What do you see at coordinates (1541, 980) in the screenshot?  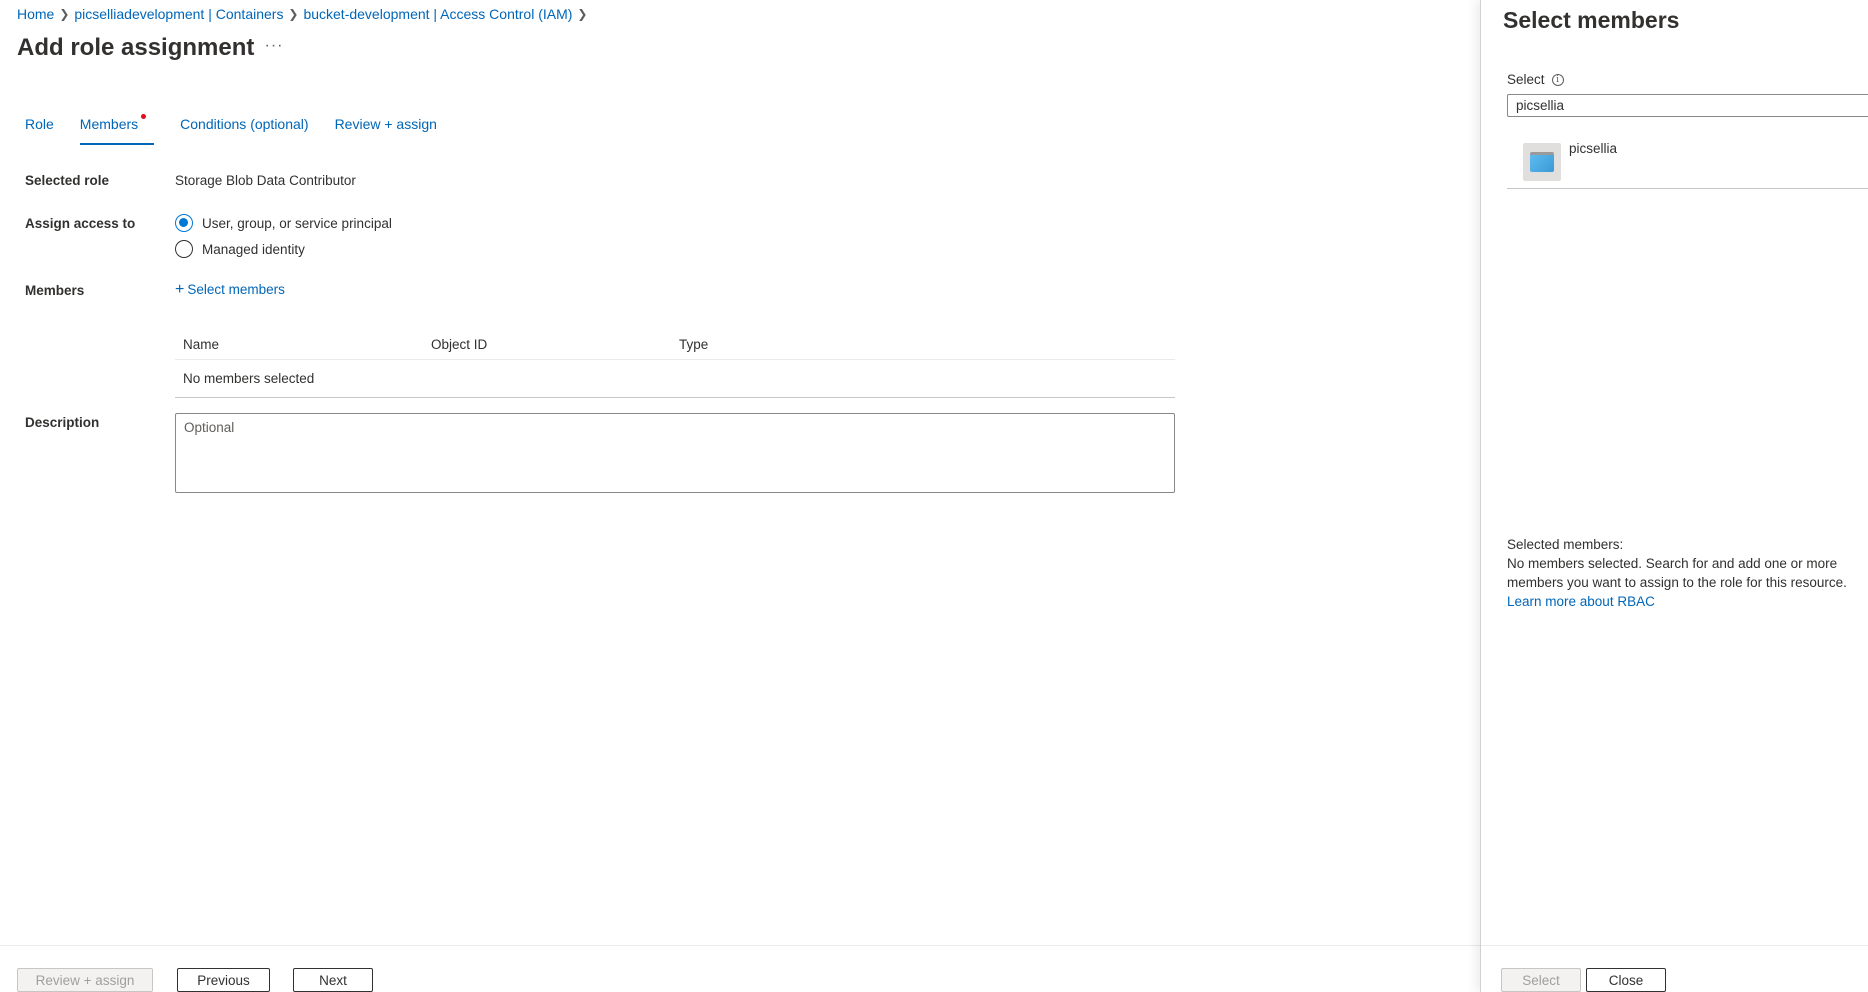 I see `select-button: Select` at bounding box center [1541, 980].